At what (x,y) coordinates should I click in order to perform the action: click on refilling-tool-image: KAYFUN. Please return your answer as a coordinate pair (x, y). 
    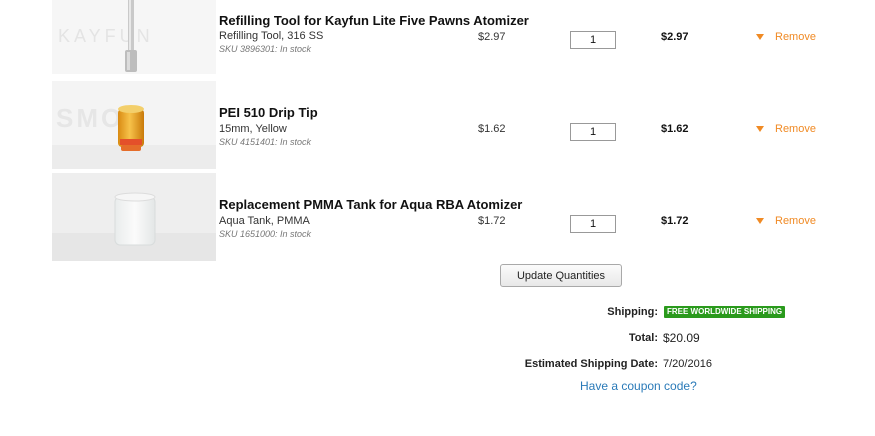
    Looking at the image, I should click on (134, 37).